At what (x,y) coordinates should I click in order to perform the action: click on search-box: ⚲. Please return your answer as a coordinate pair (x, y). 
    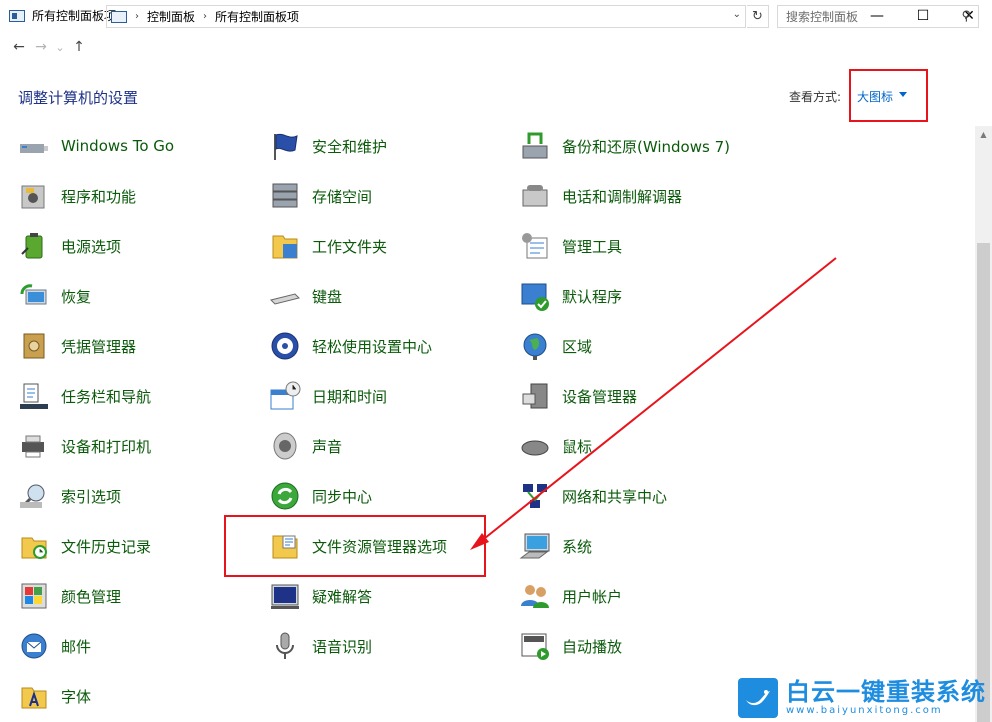
    Looking at the image, I should click on (878, 16).